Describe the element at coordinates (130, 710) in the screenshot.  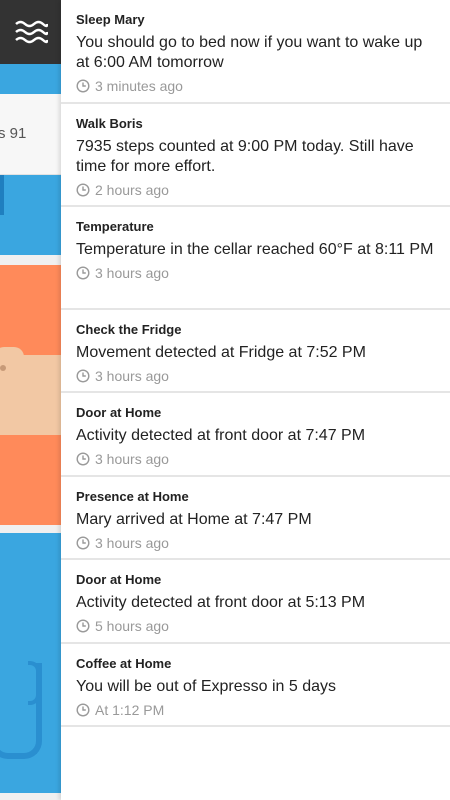
I see `notification-time: At 1:12 PM` at that location.